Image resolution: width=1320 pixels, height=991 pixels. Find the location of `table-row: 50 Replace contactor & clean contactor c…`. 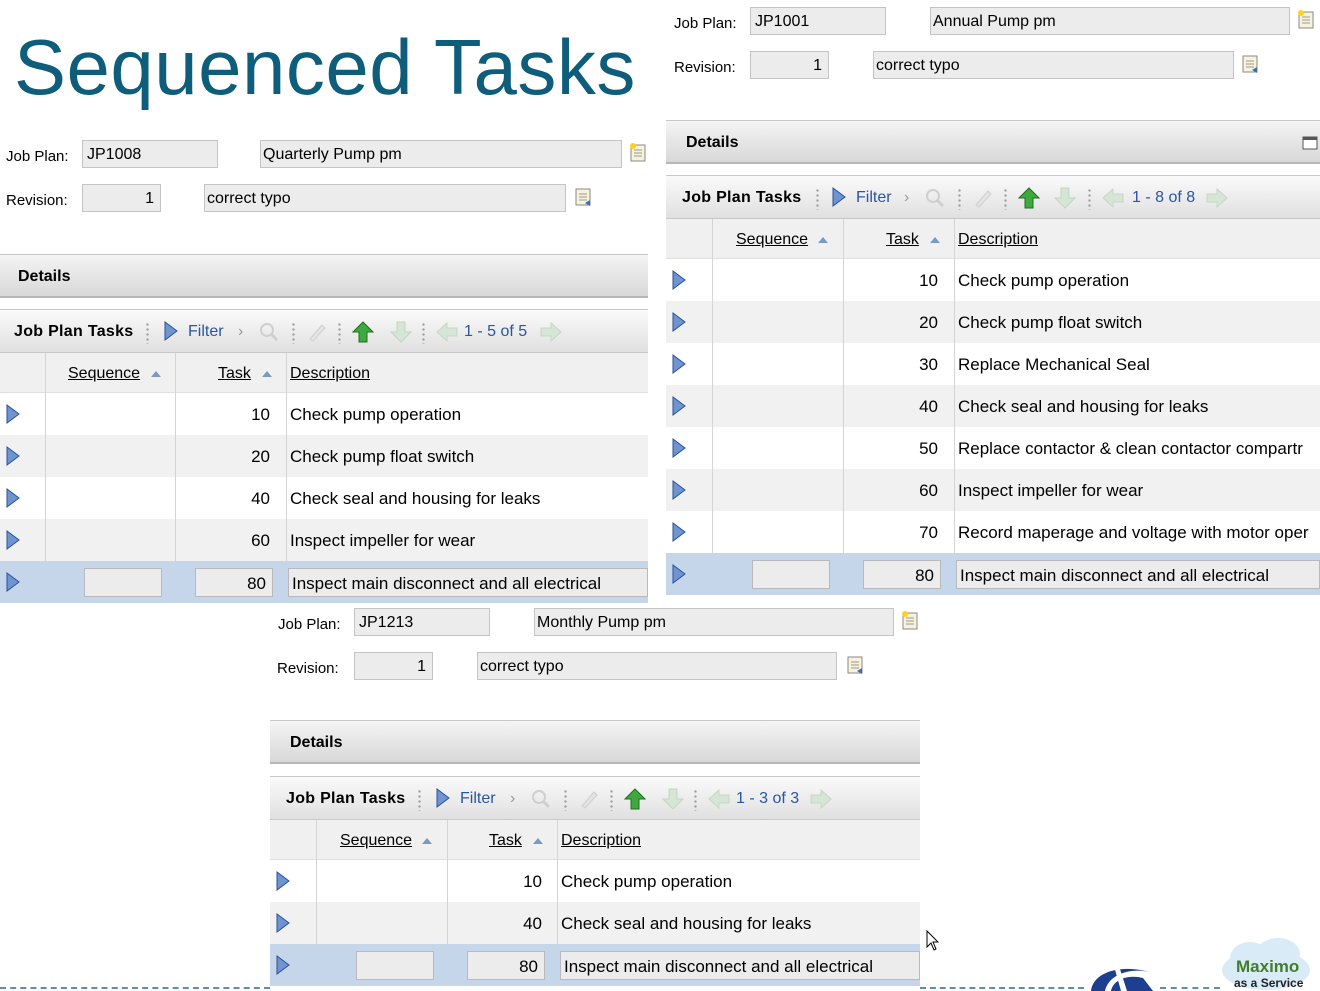

table-row: 50 Replace contactor & clean contactor c… is located at coordinates (993, 448).